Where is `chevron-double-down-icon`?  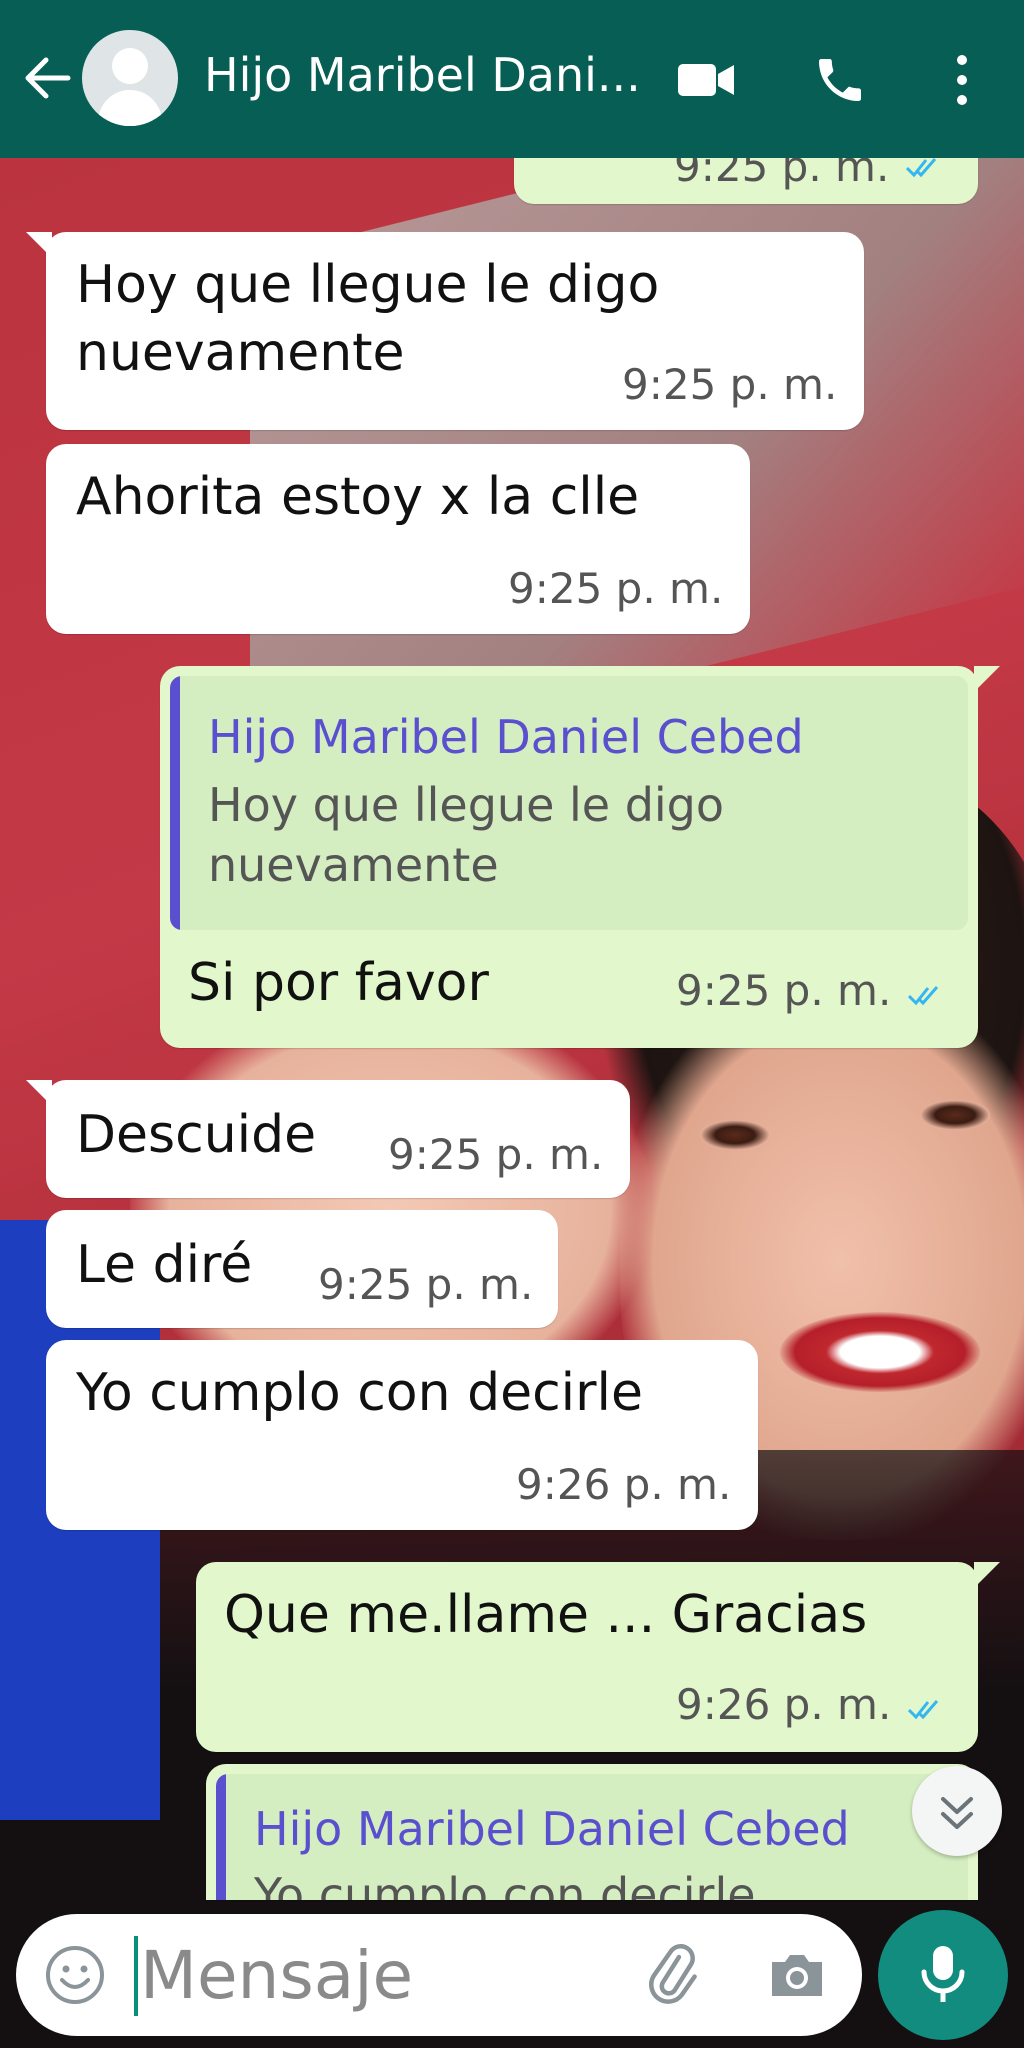
chevron-double-down-icon is located at coordinates (957, 1813).